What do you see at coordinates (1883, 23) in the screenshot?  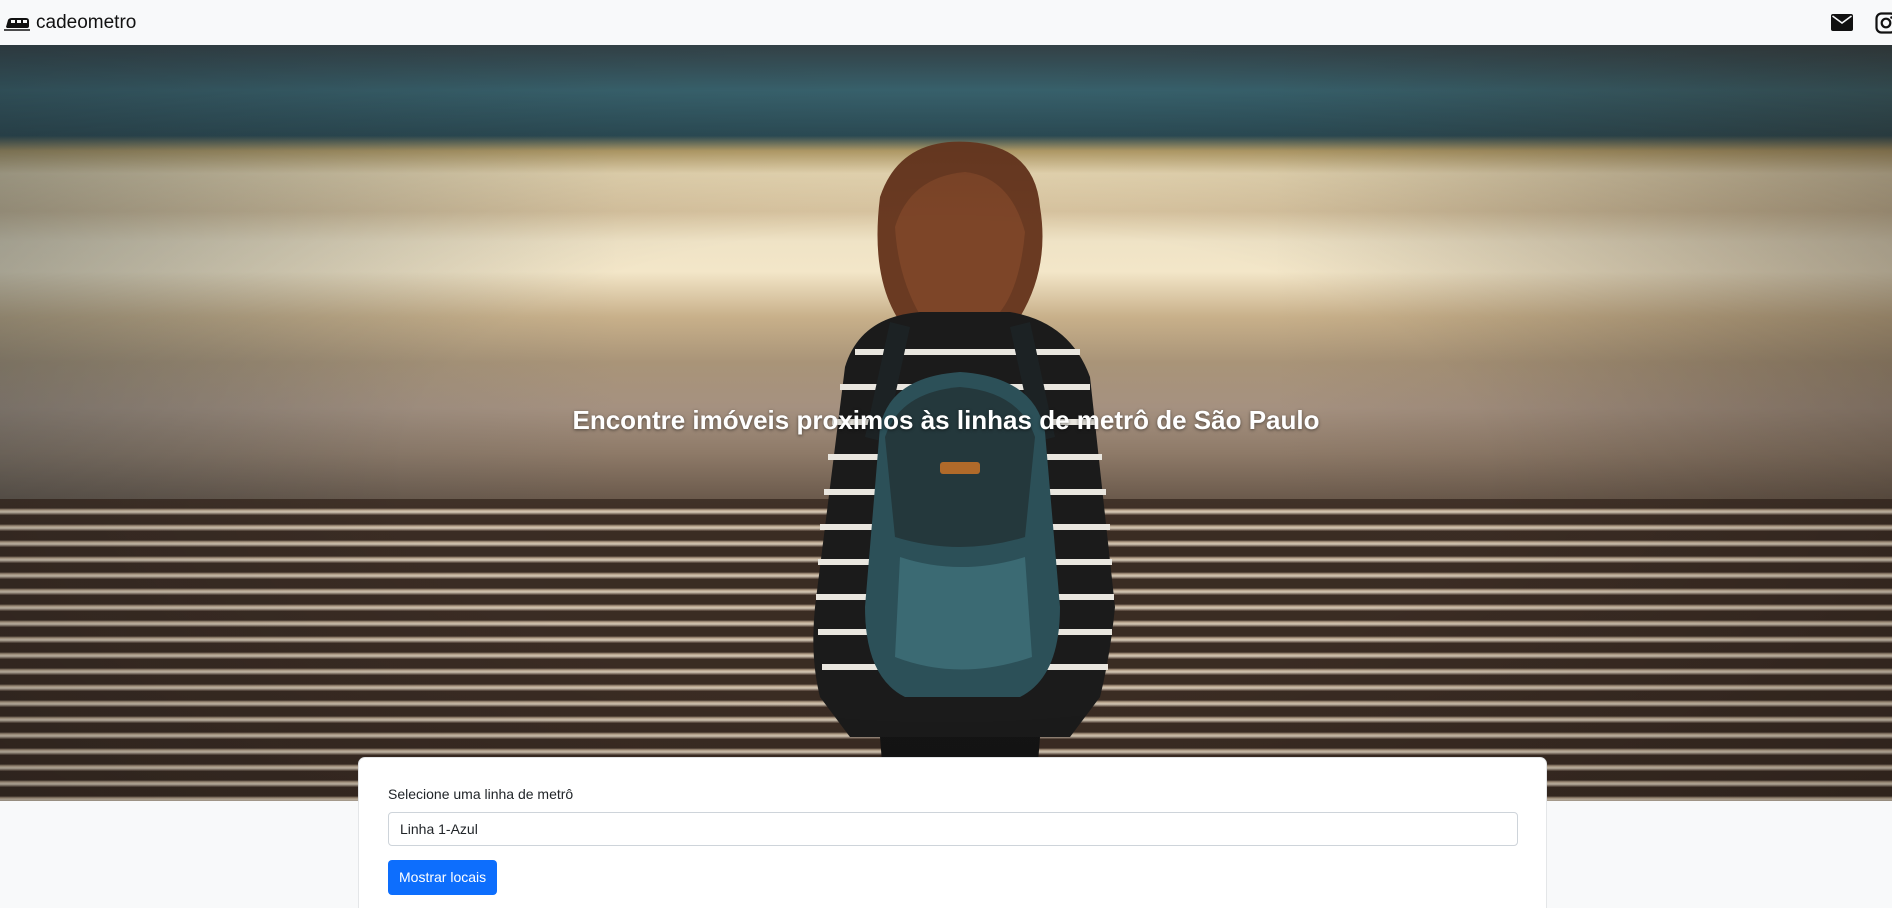 I see `instagram-icon` at bounding box center [1883, 23].